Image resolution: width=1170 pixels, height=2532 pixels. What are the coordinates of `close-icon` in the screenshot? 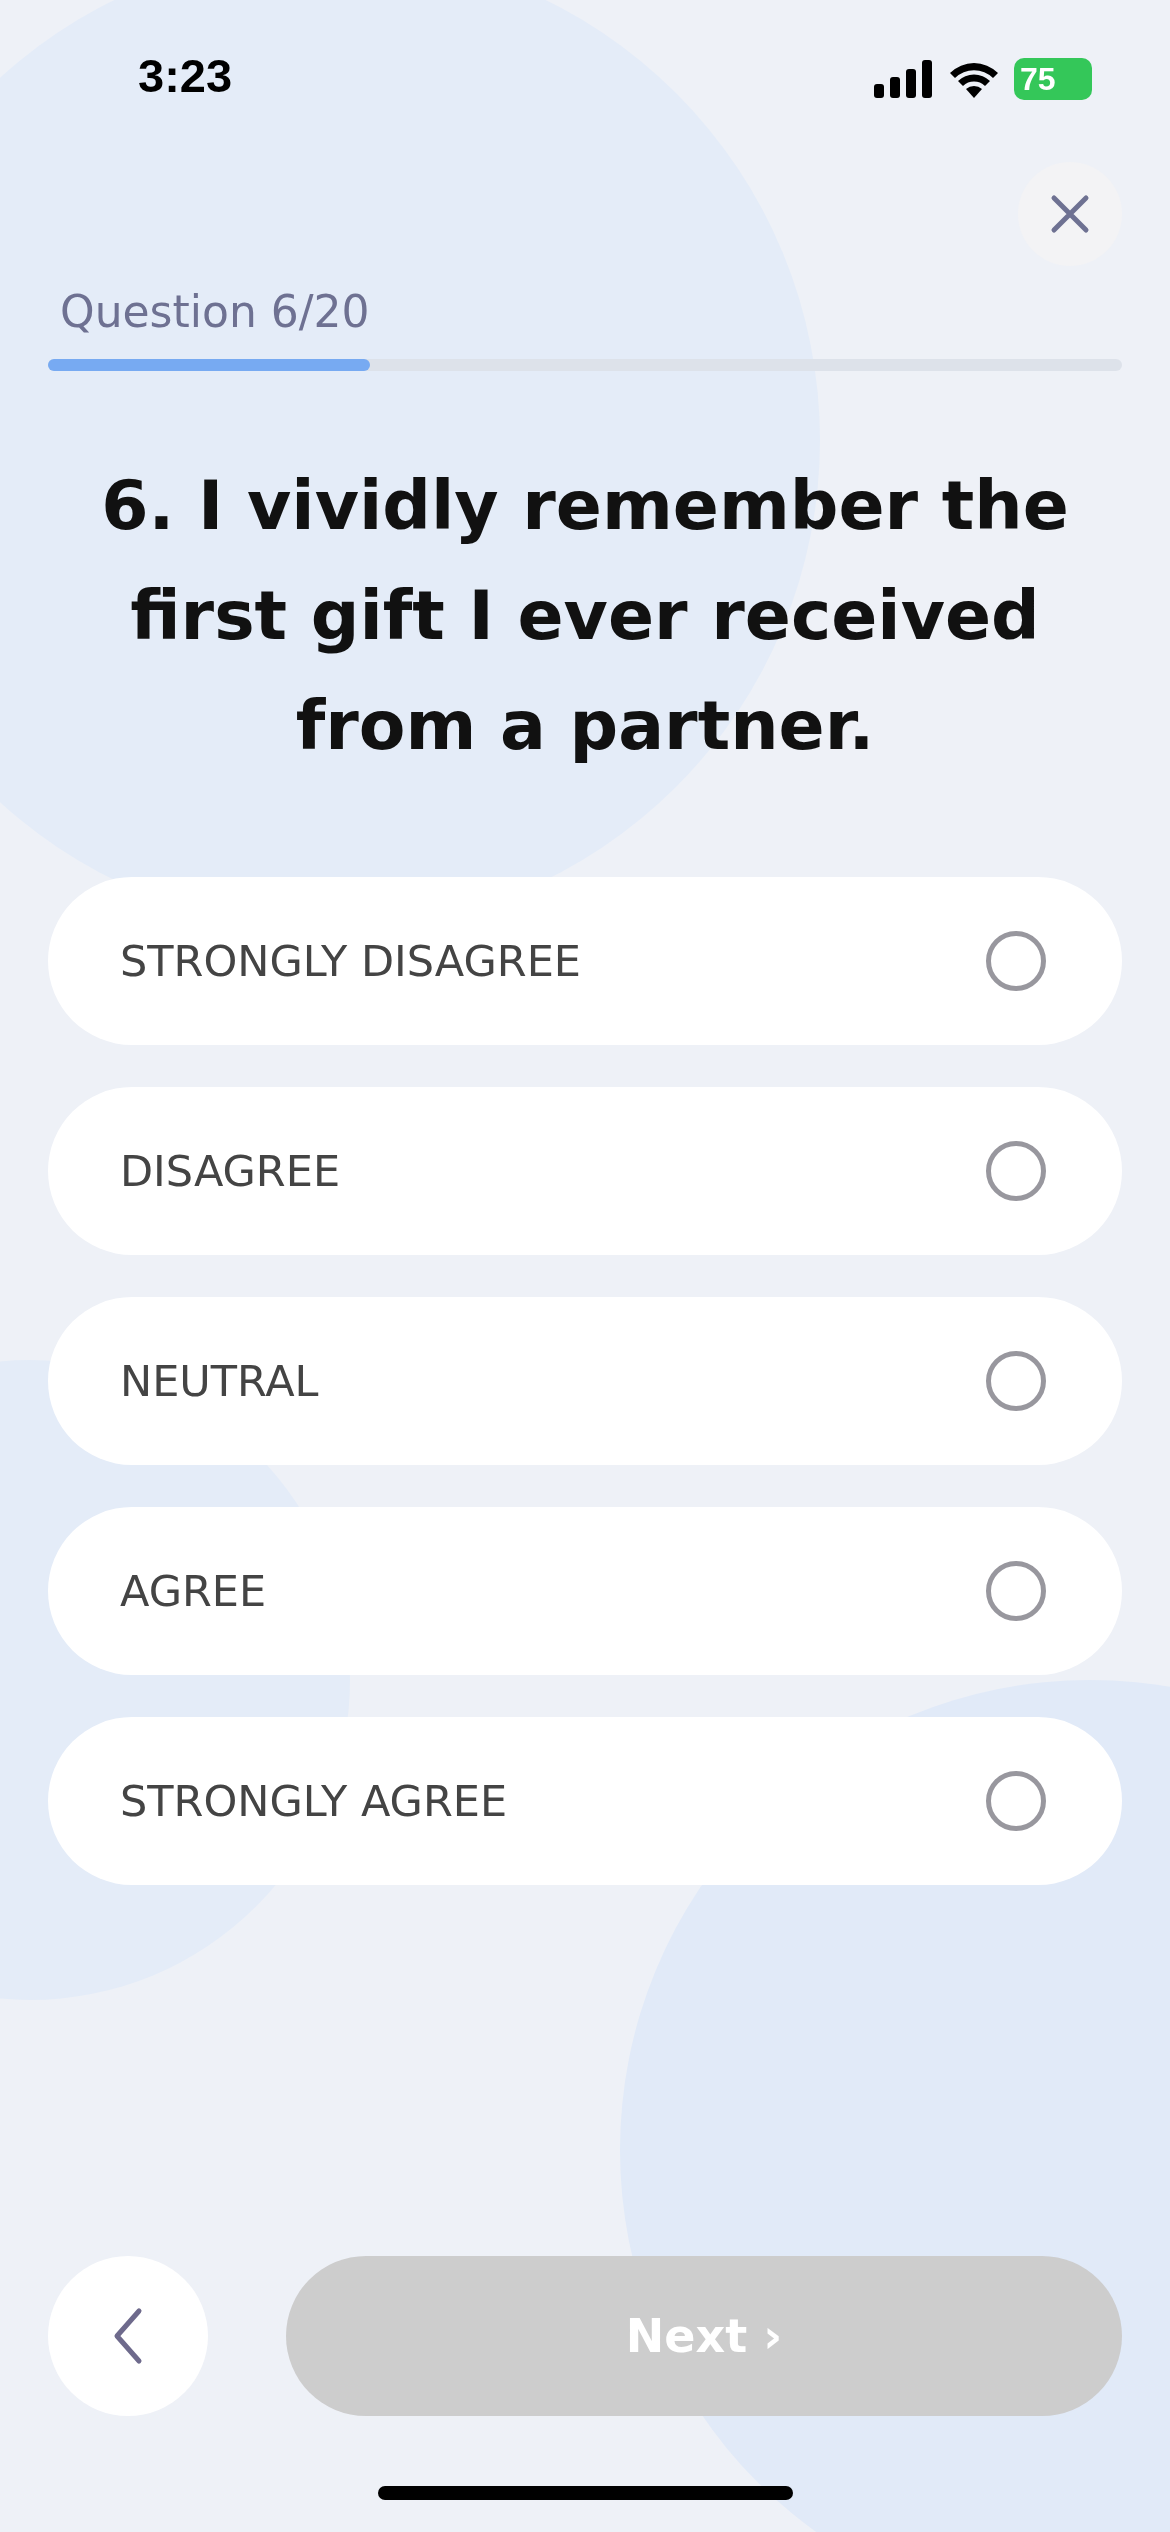 It's located at (1070, 214).